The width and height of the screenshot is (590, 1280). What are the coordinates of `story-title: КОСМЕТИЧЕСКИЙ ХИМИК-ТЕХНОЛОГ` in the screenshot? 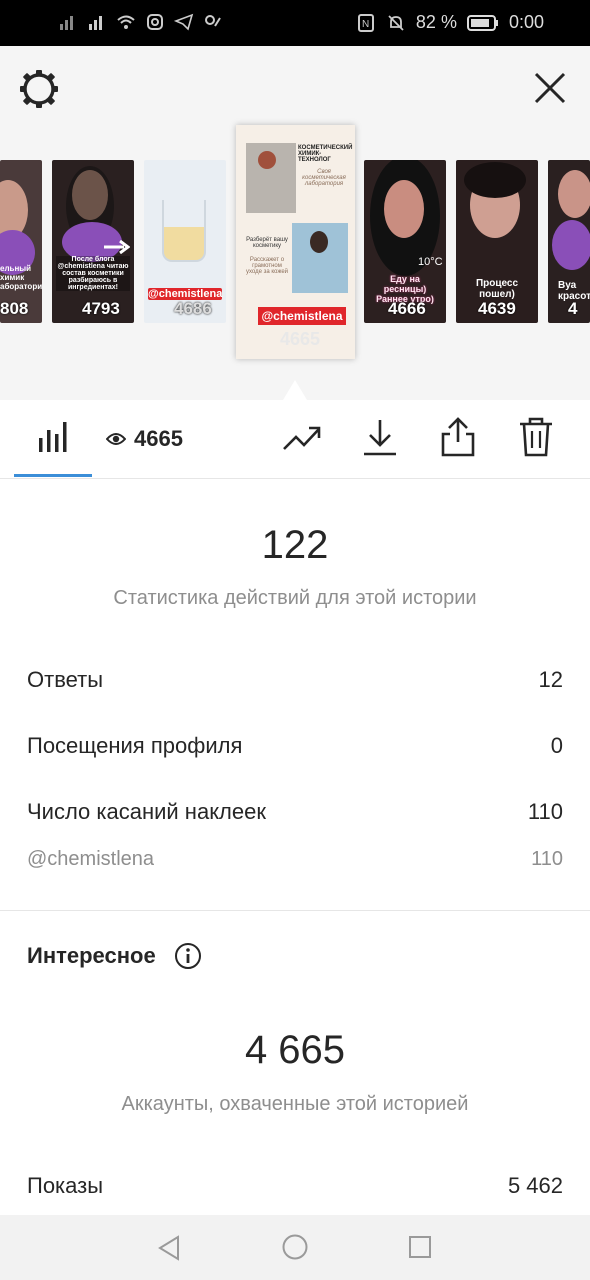 It's located at (325, 154).